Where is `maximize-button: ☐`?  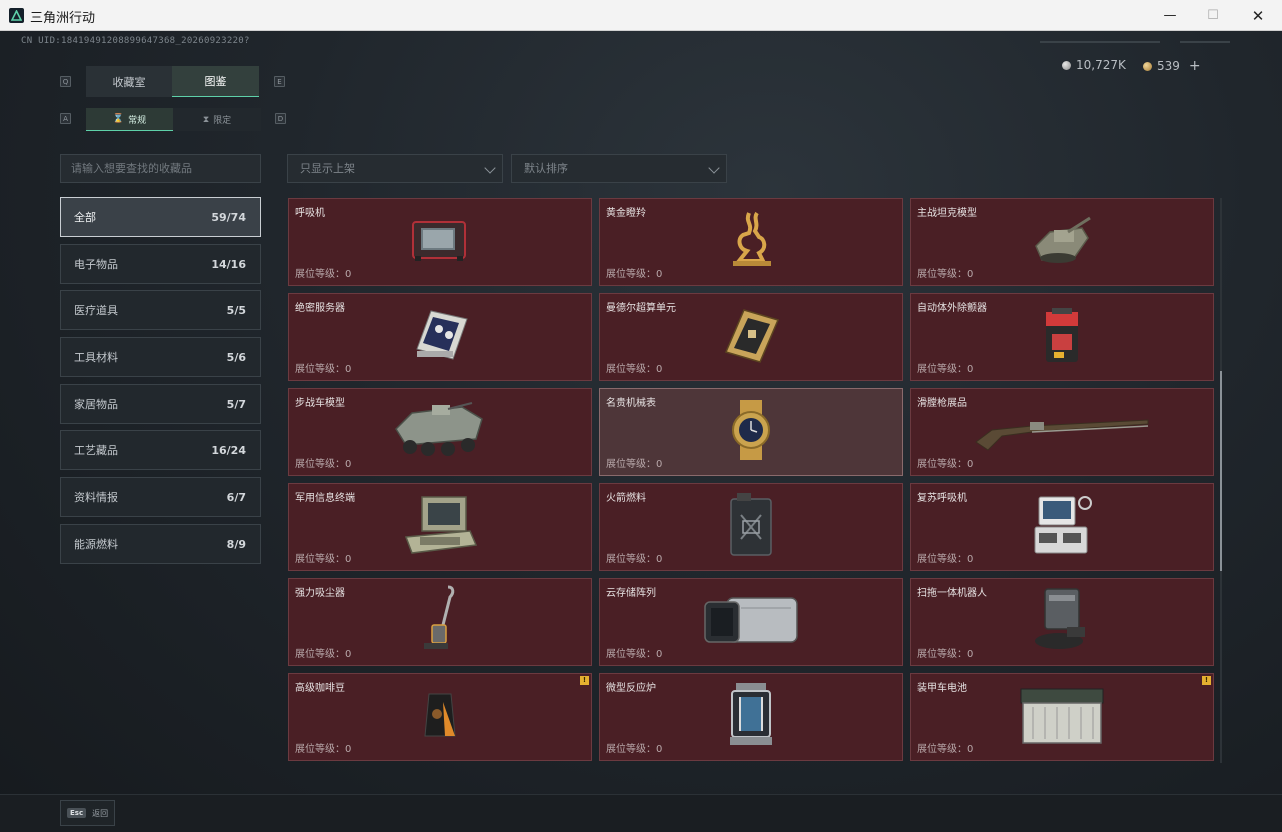
maximize-button: ☐ is located at coordinates (1213, 15).